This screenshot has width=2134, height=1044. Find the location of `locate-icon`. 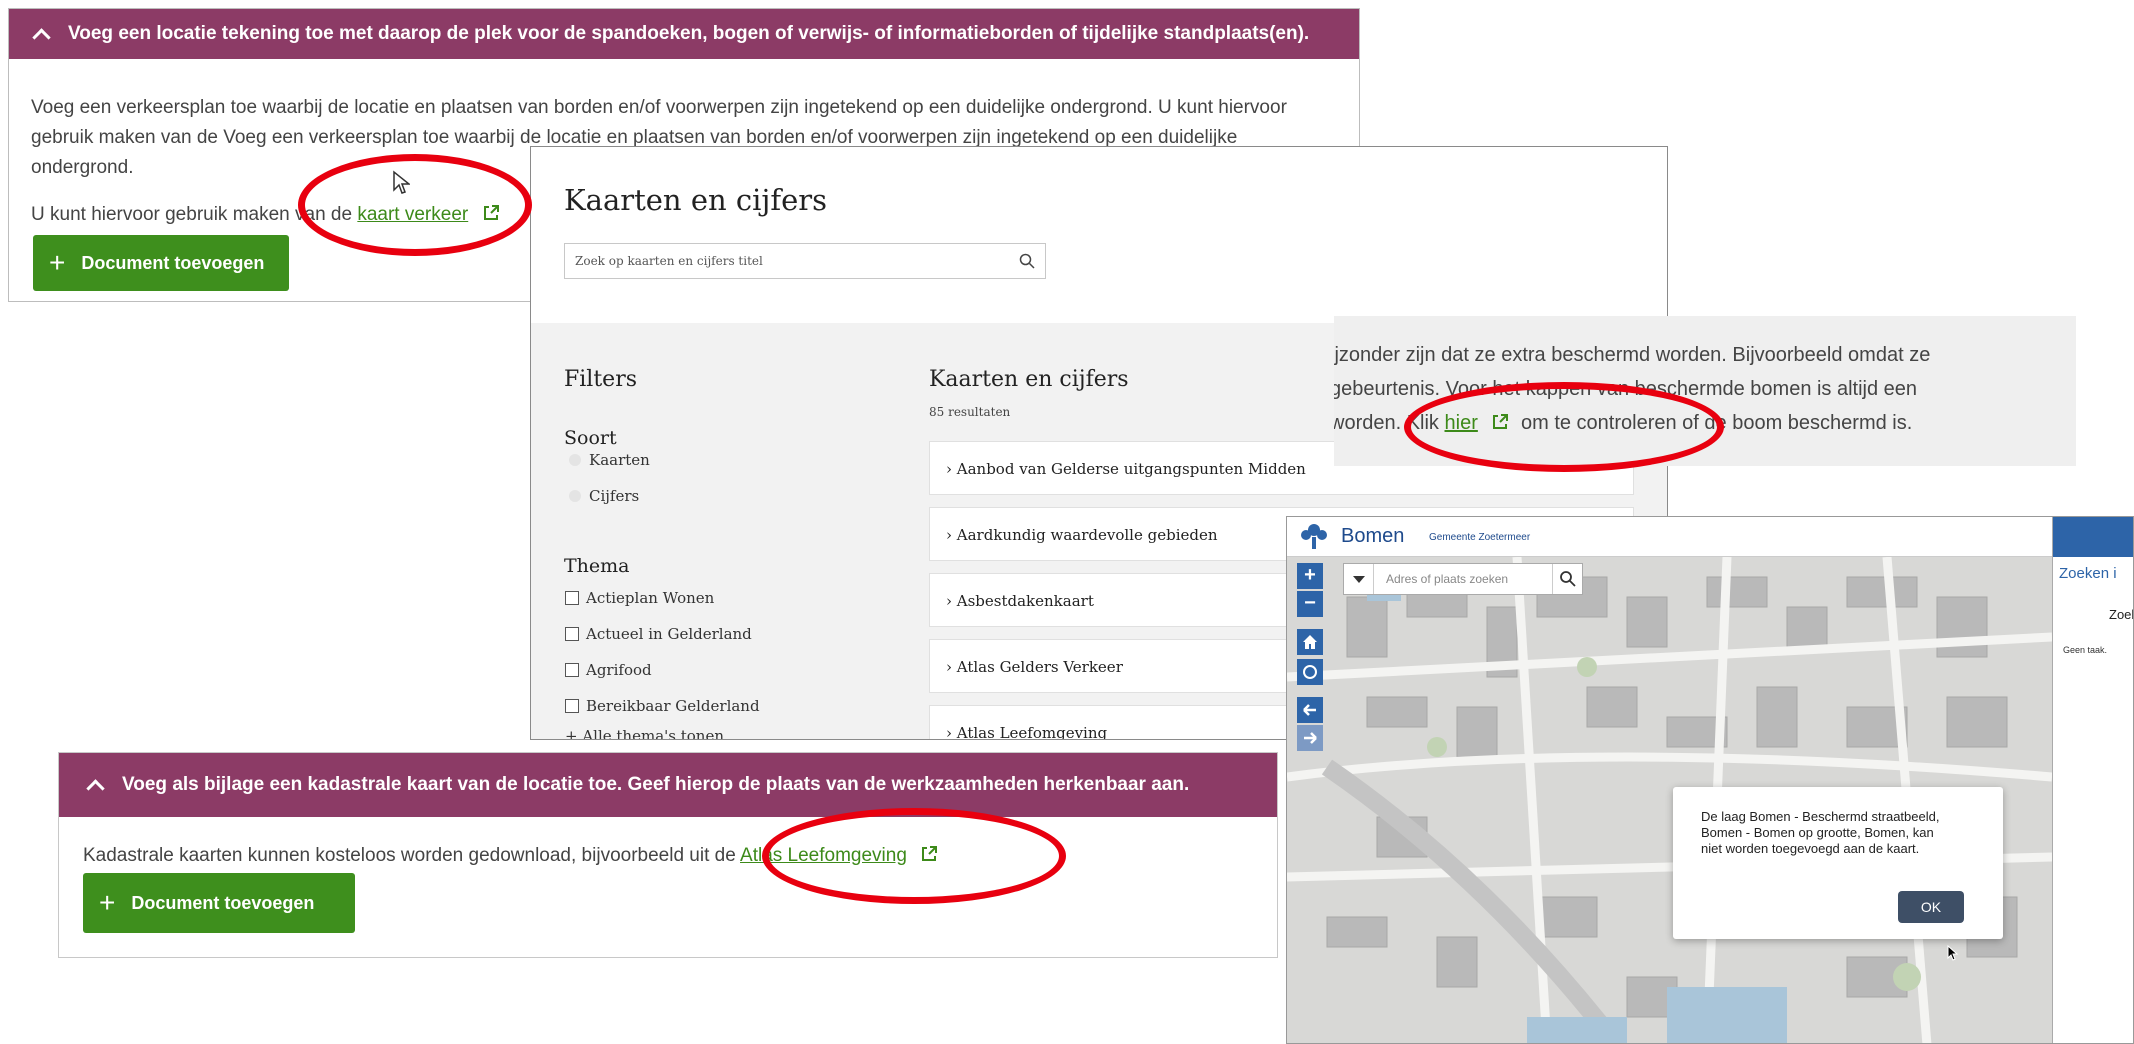

locate-icon is located at coordinates (1310, 672).